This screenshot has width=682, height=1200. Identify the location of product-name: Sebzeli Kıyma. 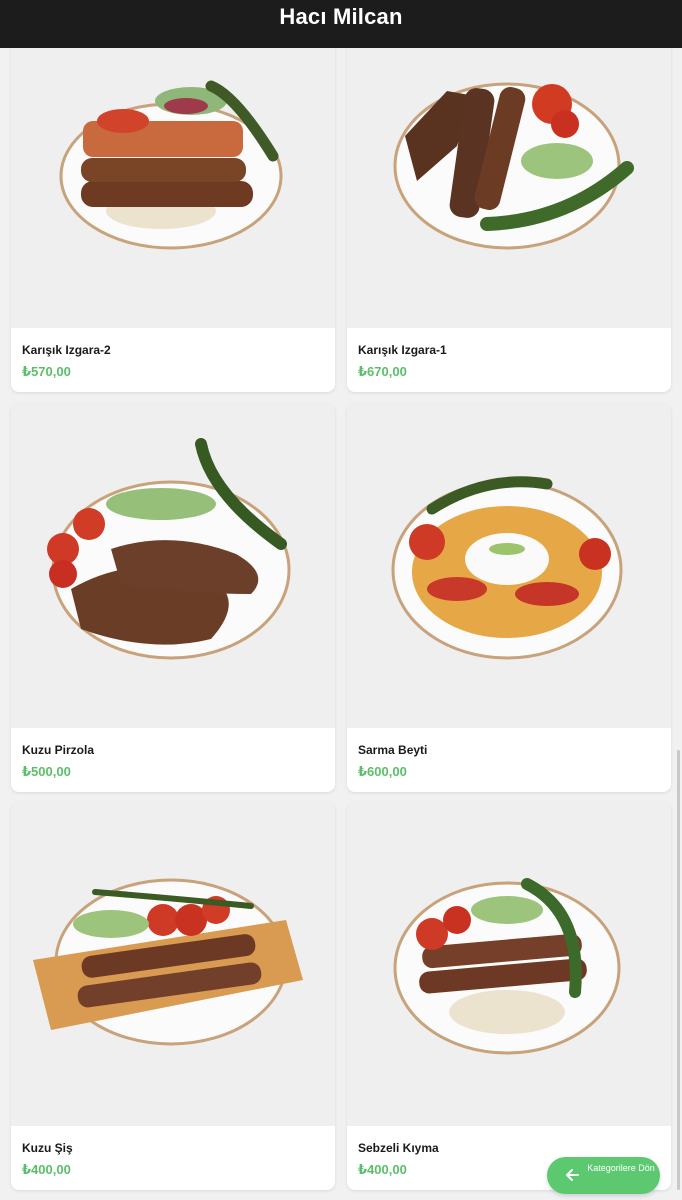
(398, 1148).